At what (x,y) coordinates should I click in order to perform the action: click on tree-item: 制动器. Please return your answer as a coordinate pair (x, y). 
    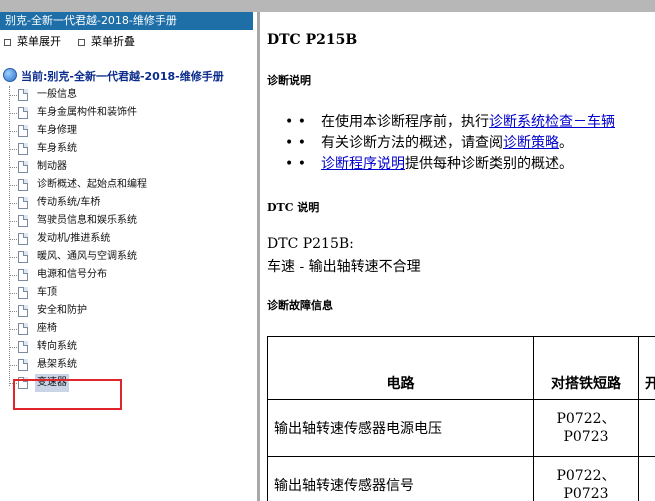
    Looking at the image, I should click on (127, 167).